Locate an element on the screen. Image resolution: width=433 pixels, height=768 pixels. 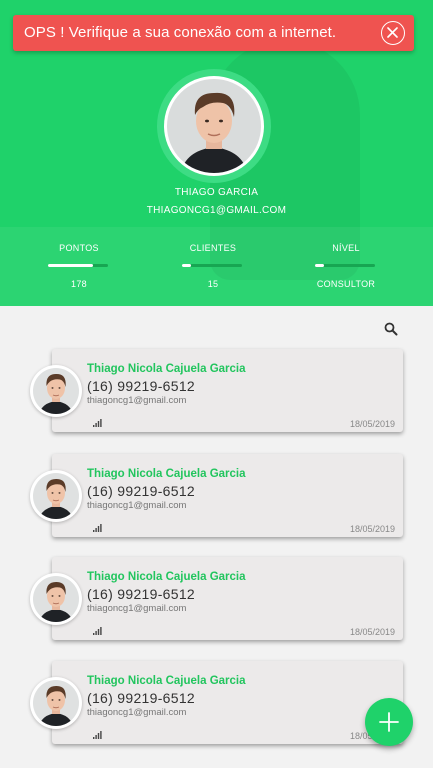
profile-avatar is located at coordinates (214, 126).